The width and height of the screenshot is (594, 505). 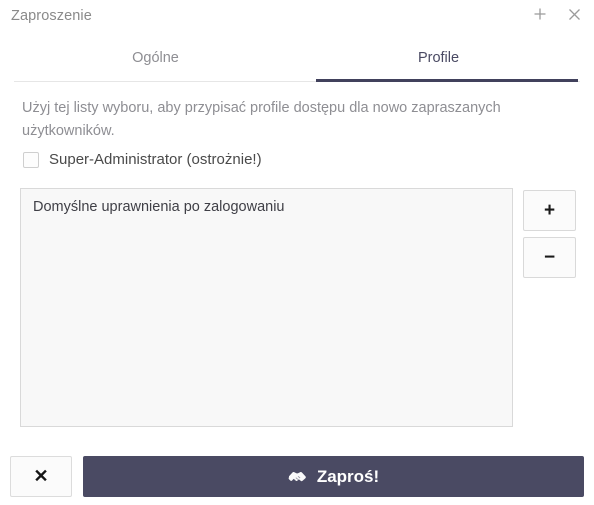 What do you see at coordinates (155, 159) in the screenshot?
I see `super-administrator-label: Super-Administrator (ostrożnie!)` at bounding box center [155, 159].